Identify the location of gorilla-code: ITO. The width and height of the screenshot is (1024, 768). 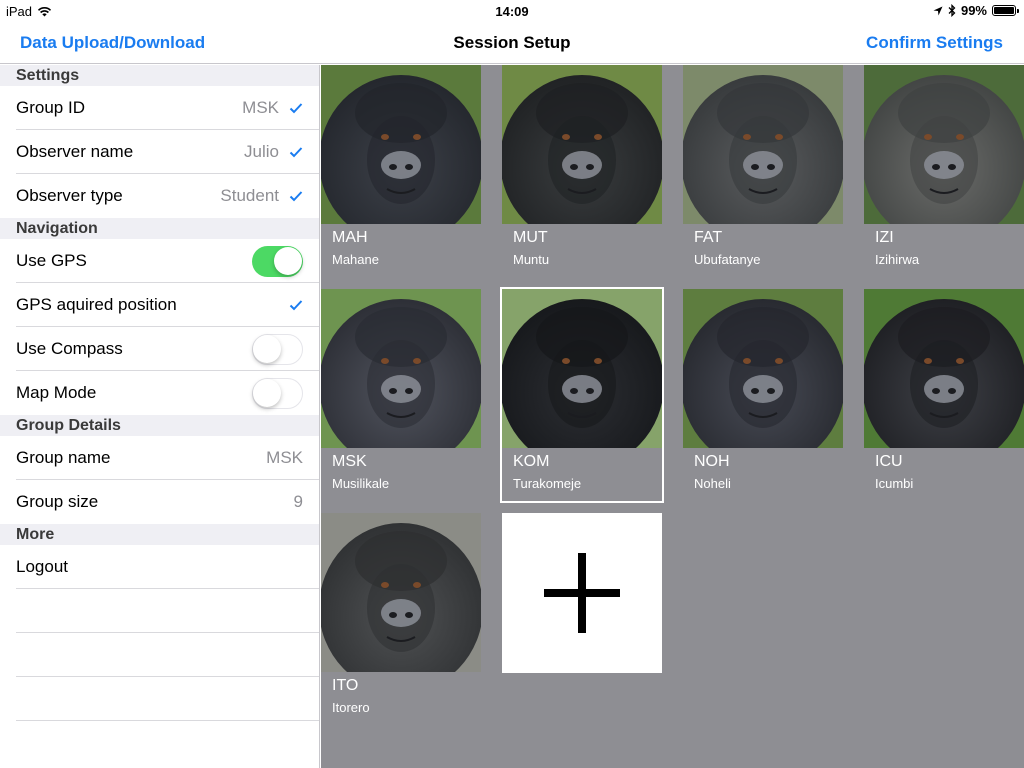
(345, 685).